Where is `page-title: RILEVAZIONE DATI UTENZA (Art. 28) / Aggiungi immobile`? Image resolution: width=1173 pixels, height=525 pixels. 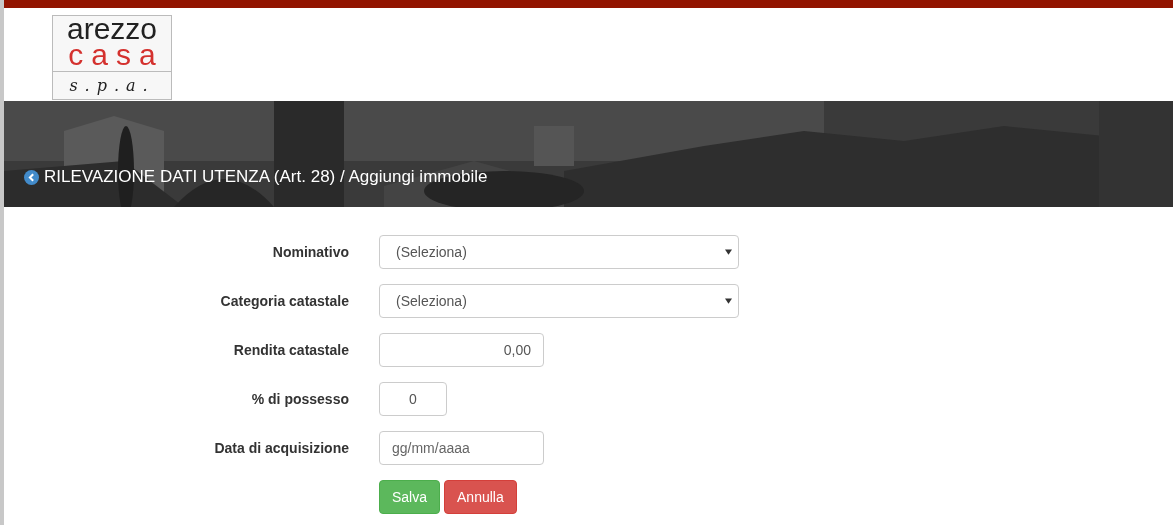
page-title: RILEVAZIONE DATI UTENZA (Art. 28) / Aggiungi immobile is located at coordinates (266, 177).